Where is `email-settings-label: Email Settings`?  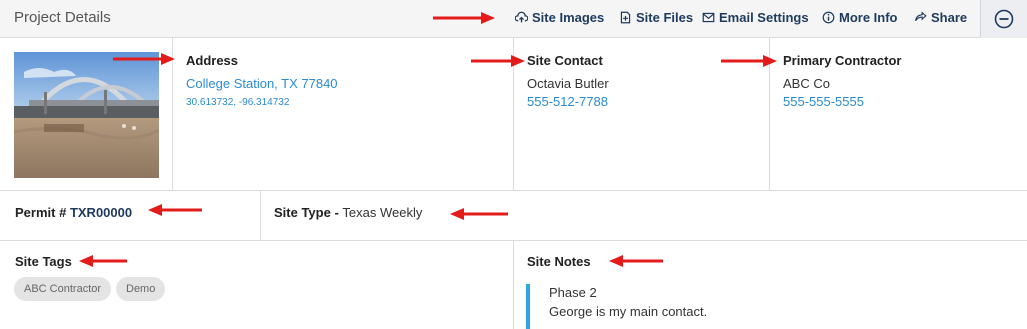
email-settings-label: Email Settings is located at coordinates (764, 17).